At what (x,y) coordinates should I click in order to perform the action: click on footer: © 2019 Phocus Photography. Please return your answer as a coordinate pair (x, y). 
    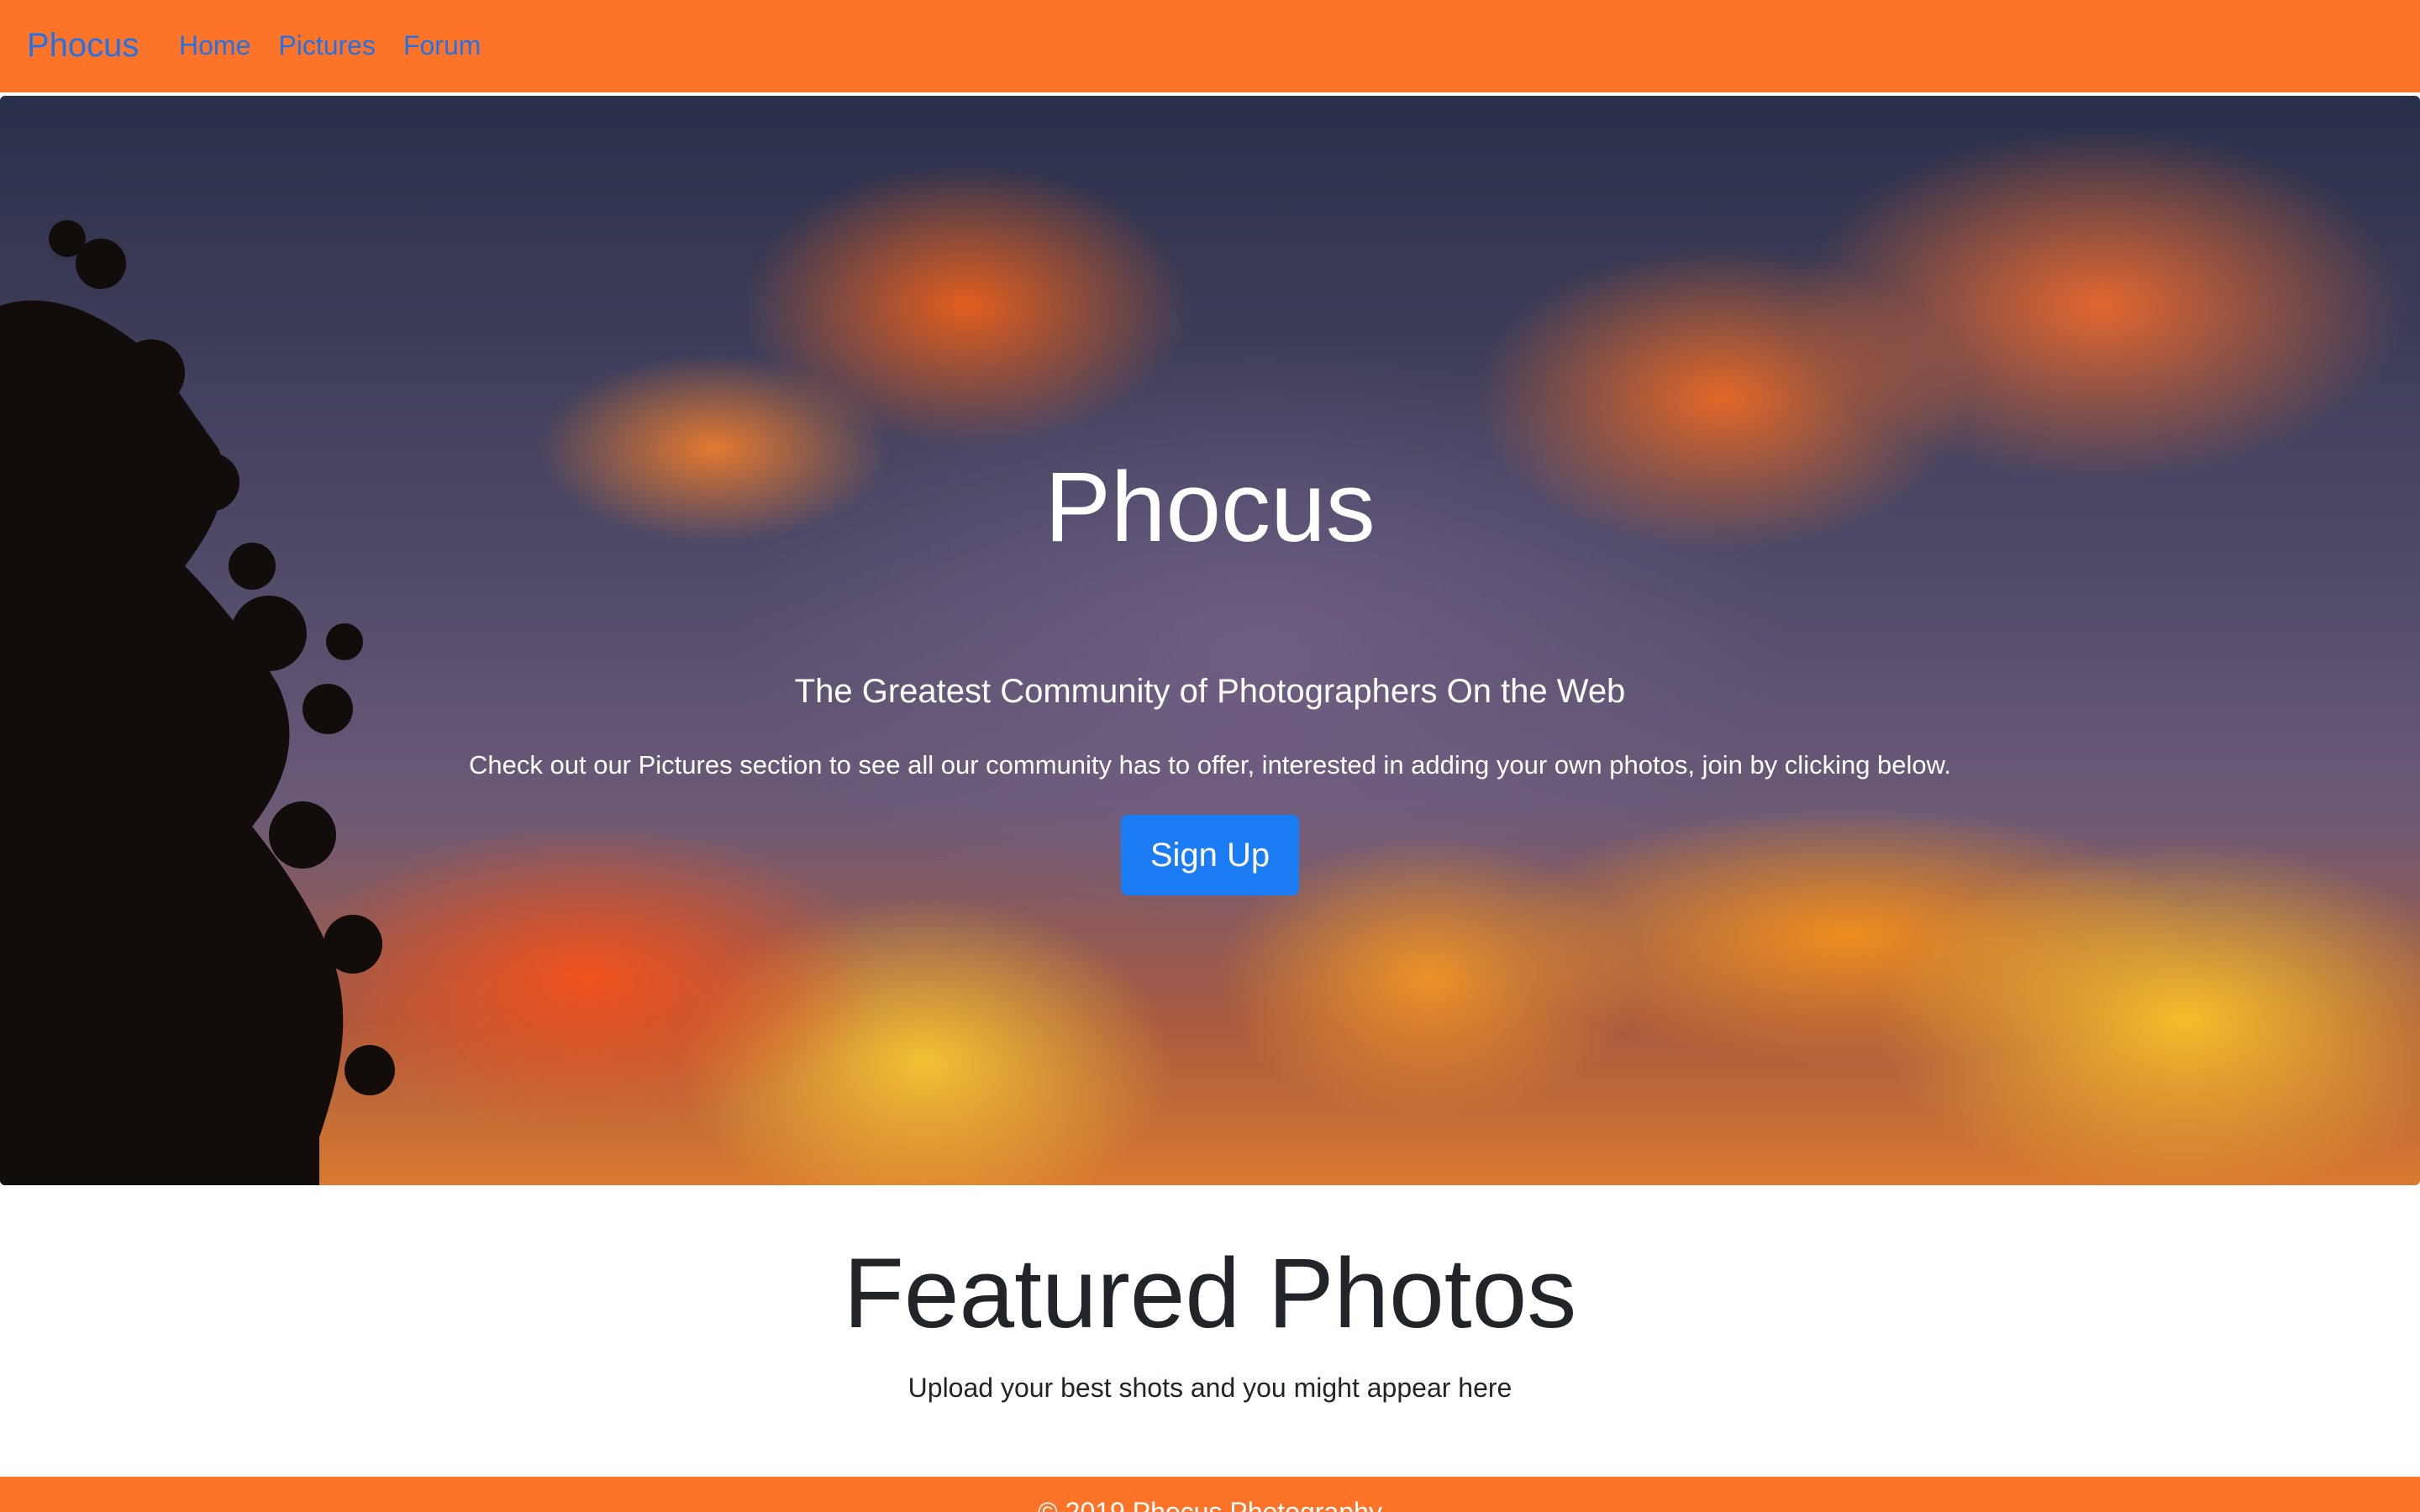
    Looking at the image, I should click on (1210, 1494).